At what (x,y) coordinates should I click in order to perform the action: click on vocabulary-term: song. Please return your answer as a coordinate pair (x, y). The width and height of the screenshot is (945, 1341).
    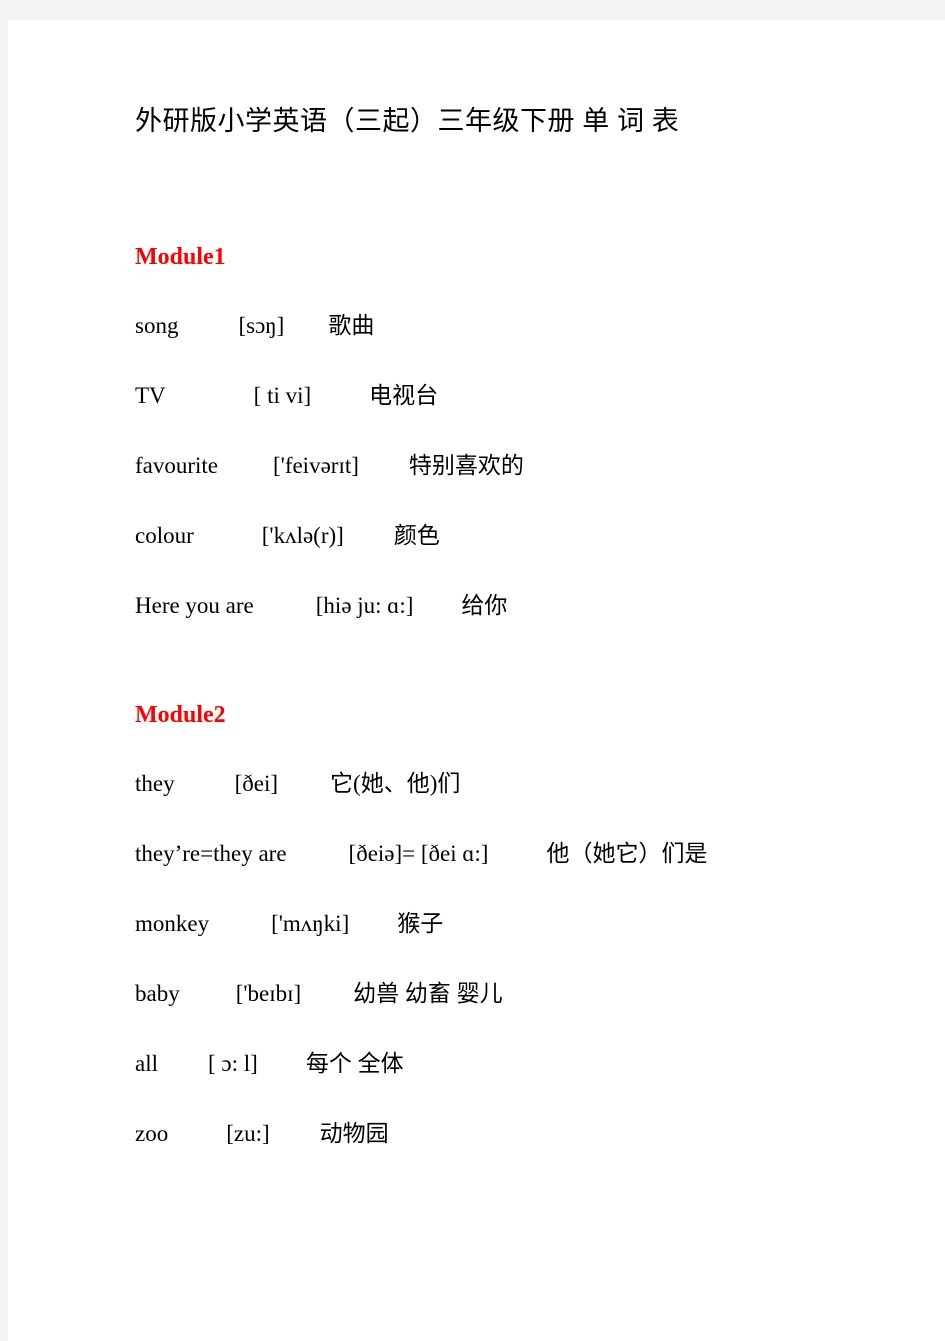
    Looking at the image, I should click on (157, 325).